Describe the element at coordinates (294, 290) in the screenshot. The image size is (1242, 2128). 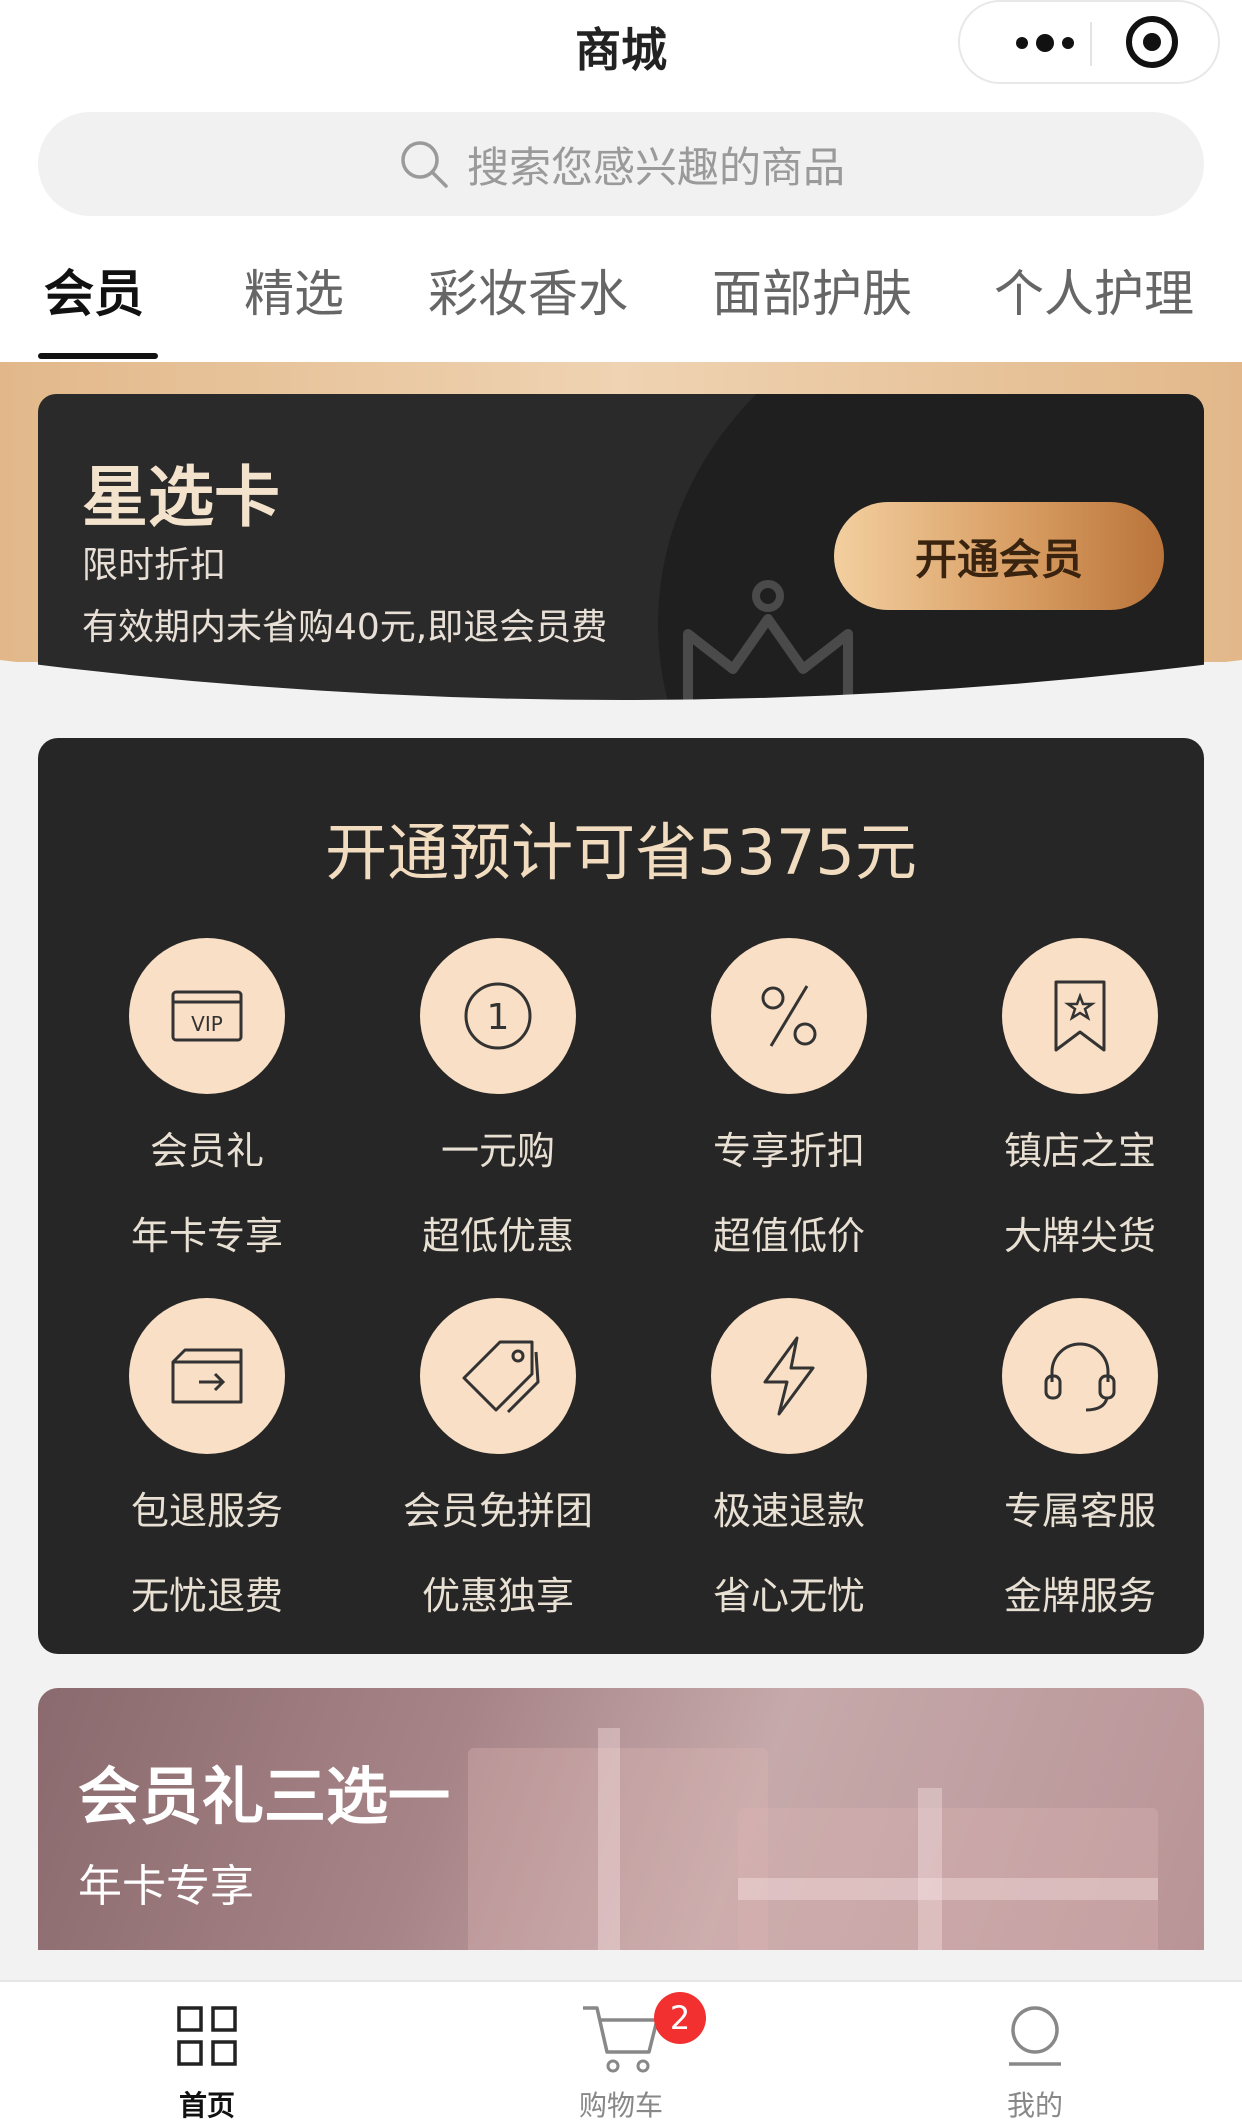
I see `tab-featured: 精选` at that location.